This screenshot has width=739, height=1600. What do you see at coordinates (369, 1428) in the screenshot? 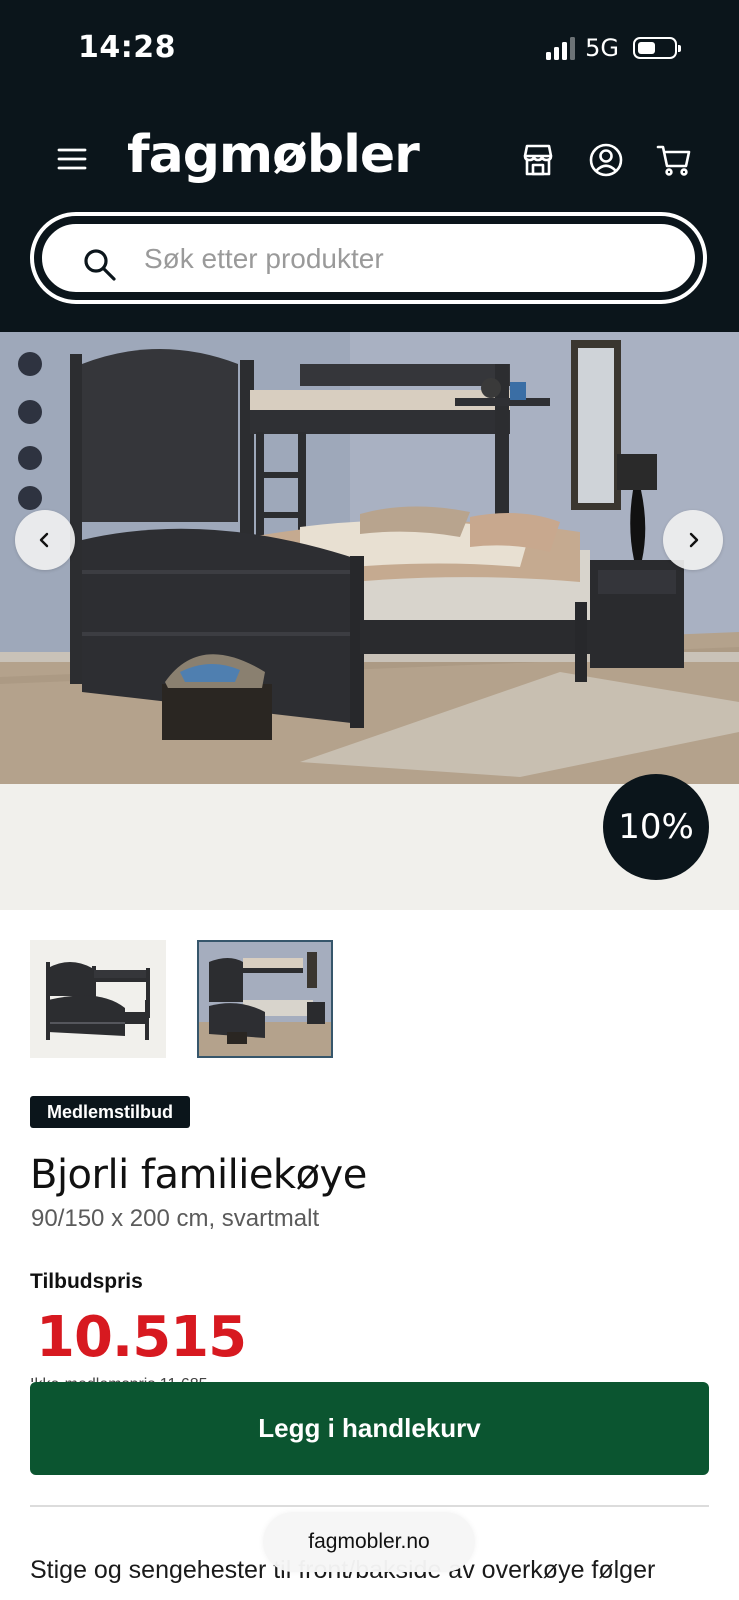
I see `add-to-cart-button: Legg i handlekurv` at bounding box center [369, 1428].